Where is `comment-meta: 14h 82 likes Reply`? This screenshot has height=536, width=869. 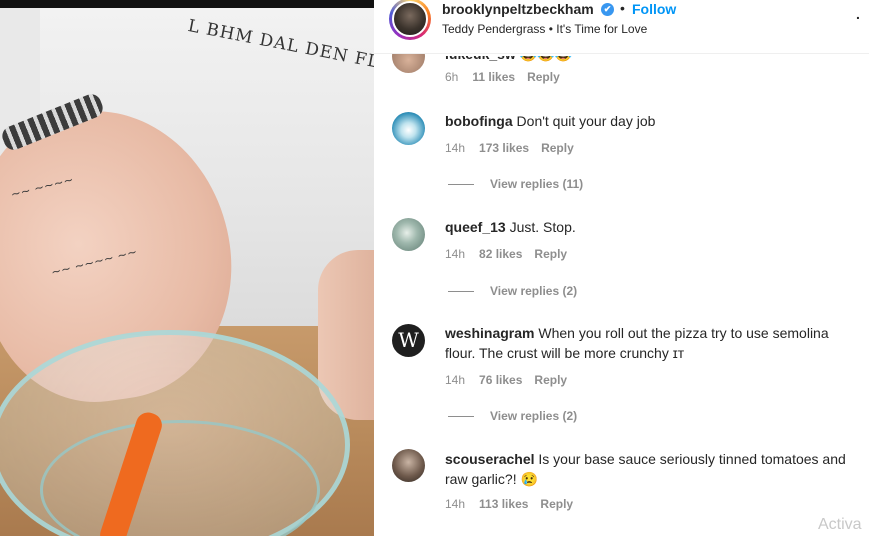
comment-meta: 14h 82 likes Reply is located at coordinates (506, 254).